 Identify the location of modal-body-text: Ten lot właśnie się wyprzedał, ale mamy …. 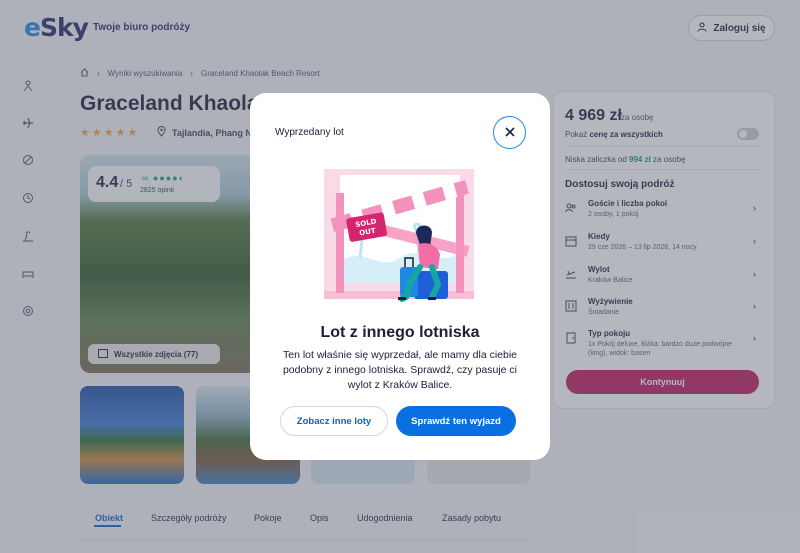
(400, 370).